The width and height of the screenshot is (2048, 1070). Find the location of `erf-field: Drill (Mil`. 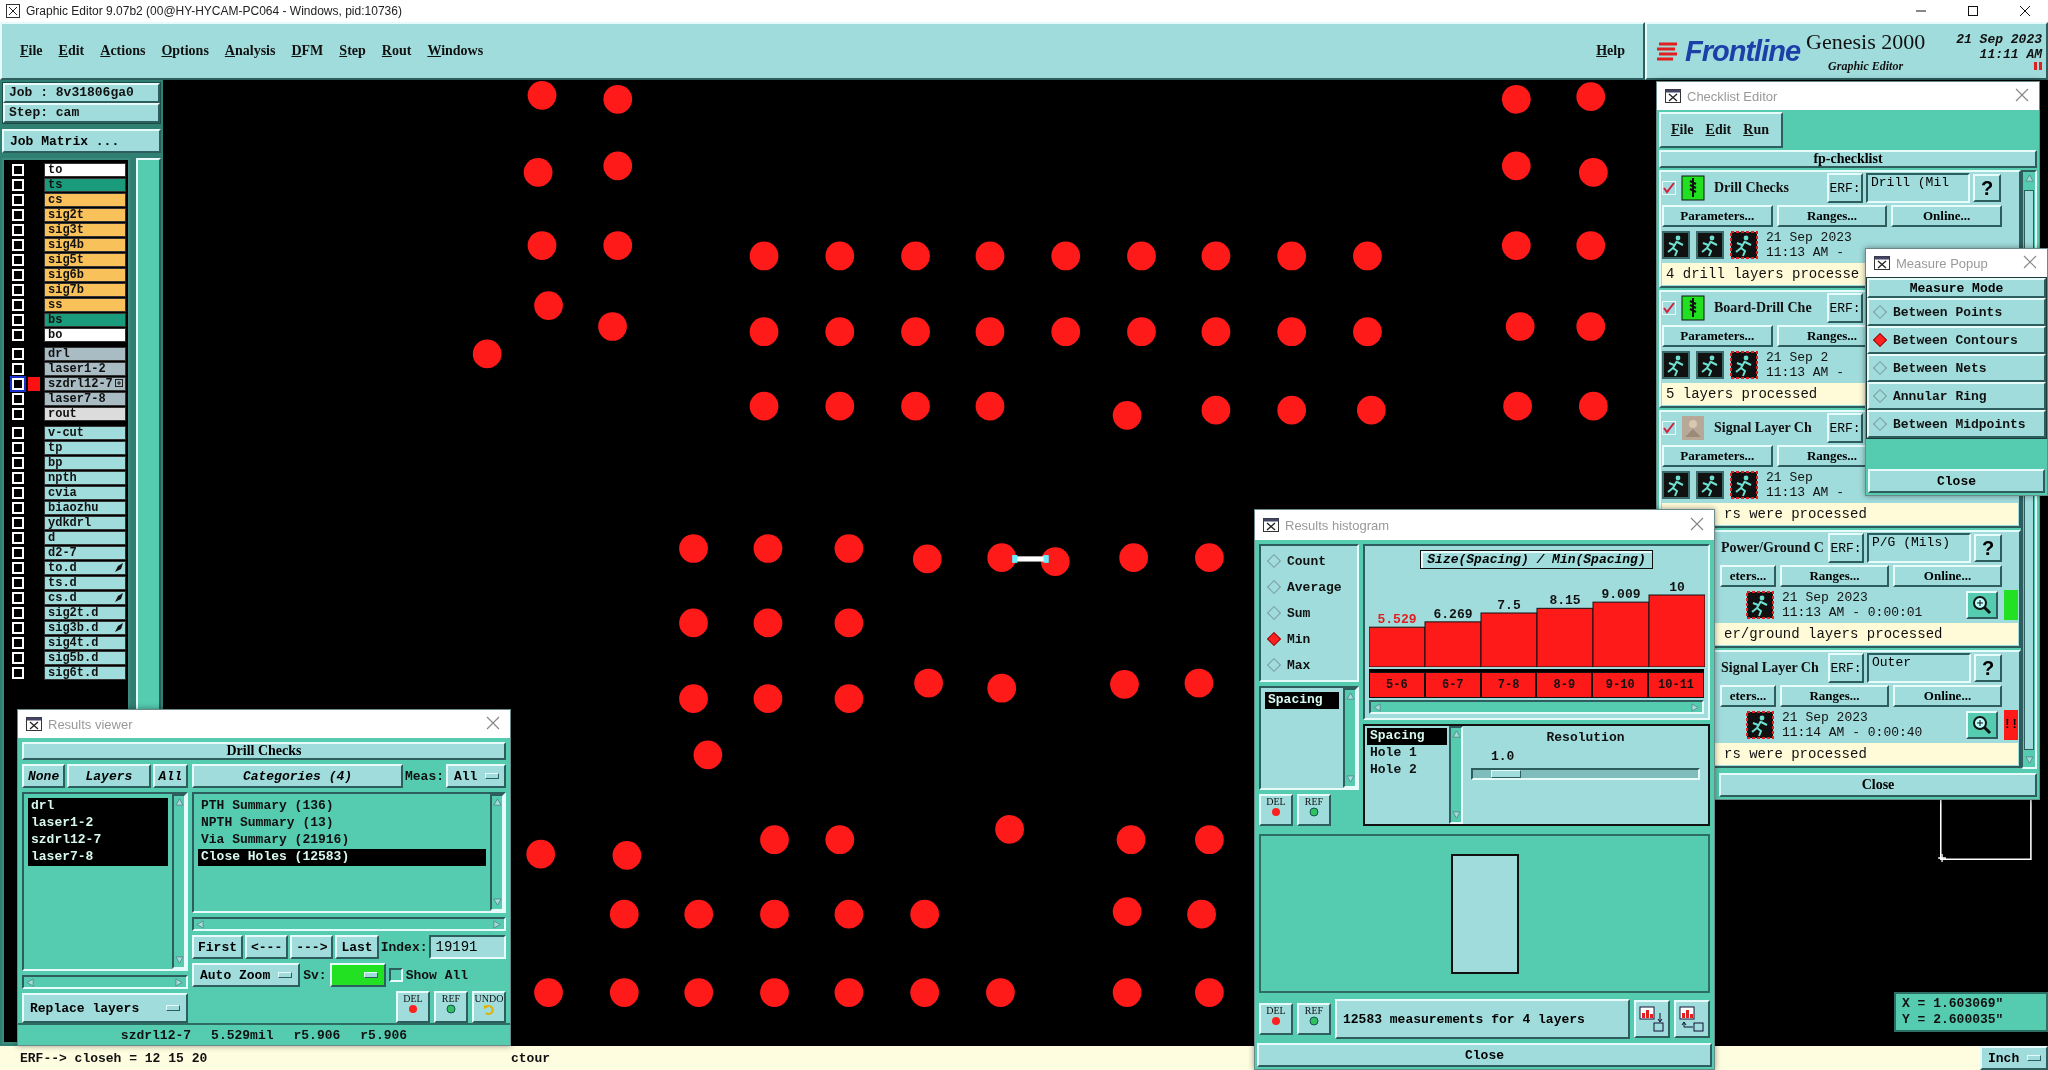

erf-field: Drill (Mil is located at coordinates (1918, 188).